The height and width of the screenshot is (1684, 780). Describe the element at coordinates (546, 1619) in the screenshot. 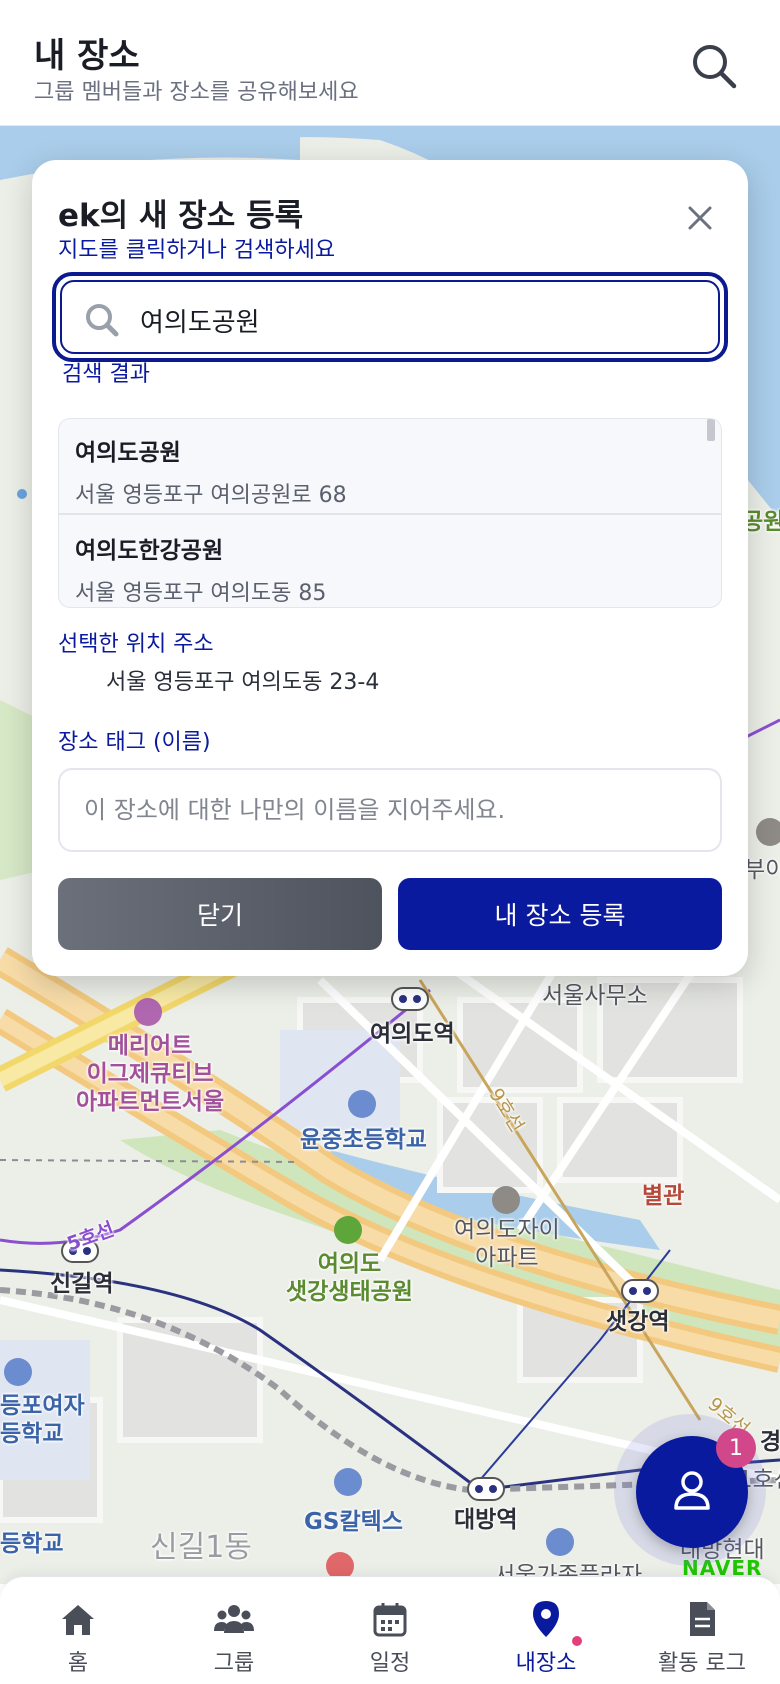

I see `location-pin-icon` at that location.